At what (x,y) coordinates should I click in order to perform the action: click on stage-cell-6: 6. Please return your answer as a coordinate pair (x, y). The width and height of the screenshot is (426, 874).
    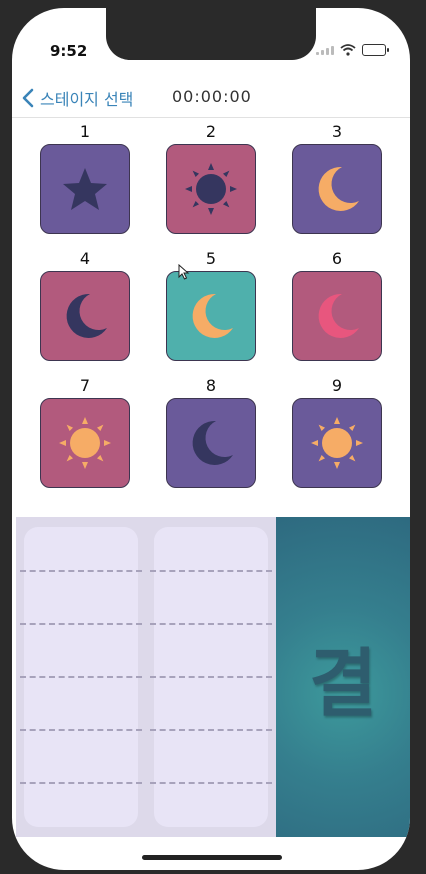
    Looking at the image, I should click on (337, 309).